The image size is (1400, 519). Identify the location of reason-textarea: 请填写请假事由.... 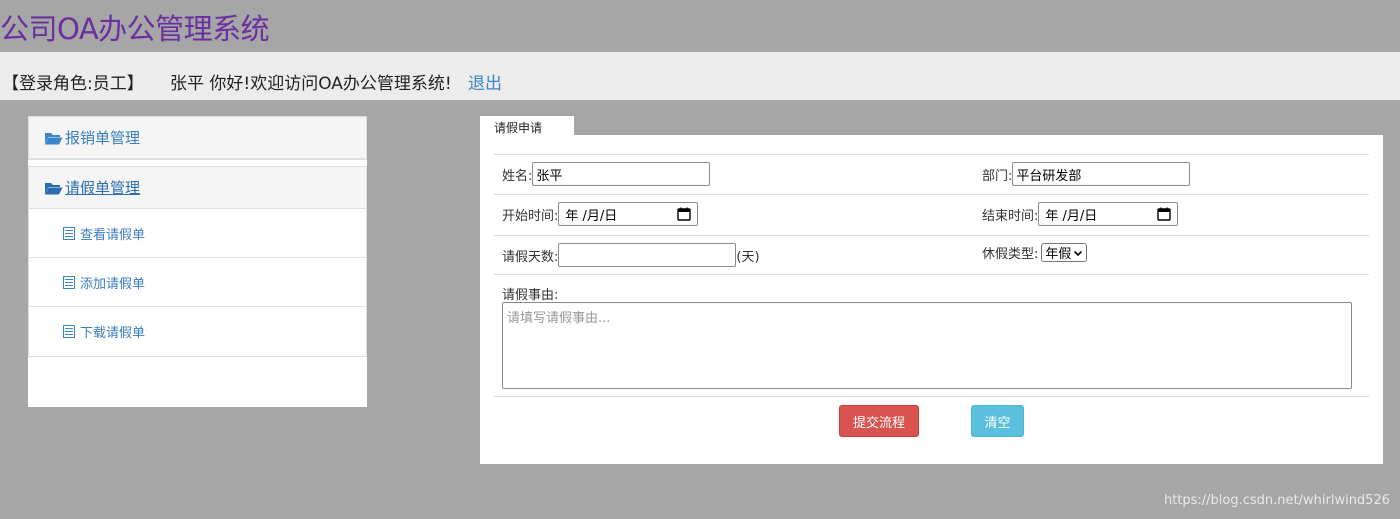
(927, 345).